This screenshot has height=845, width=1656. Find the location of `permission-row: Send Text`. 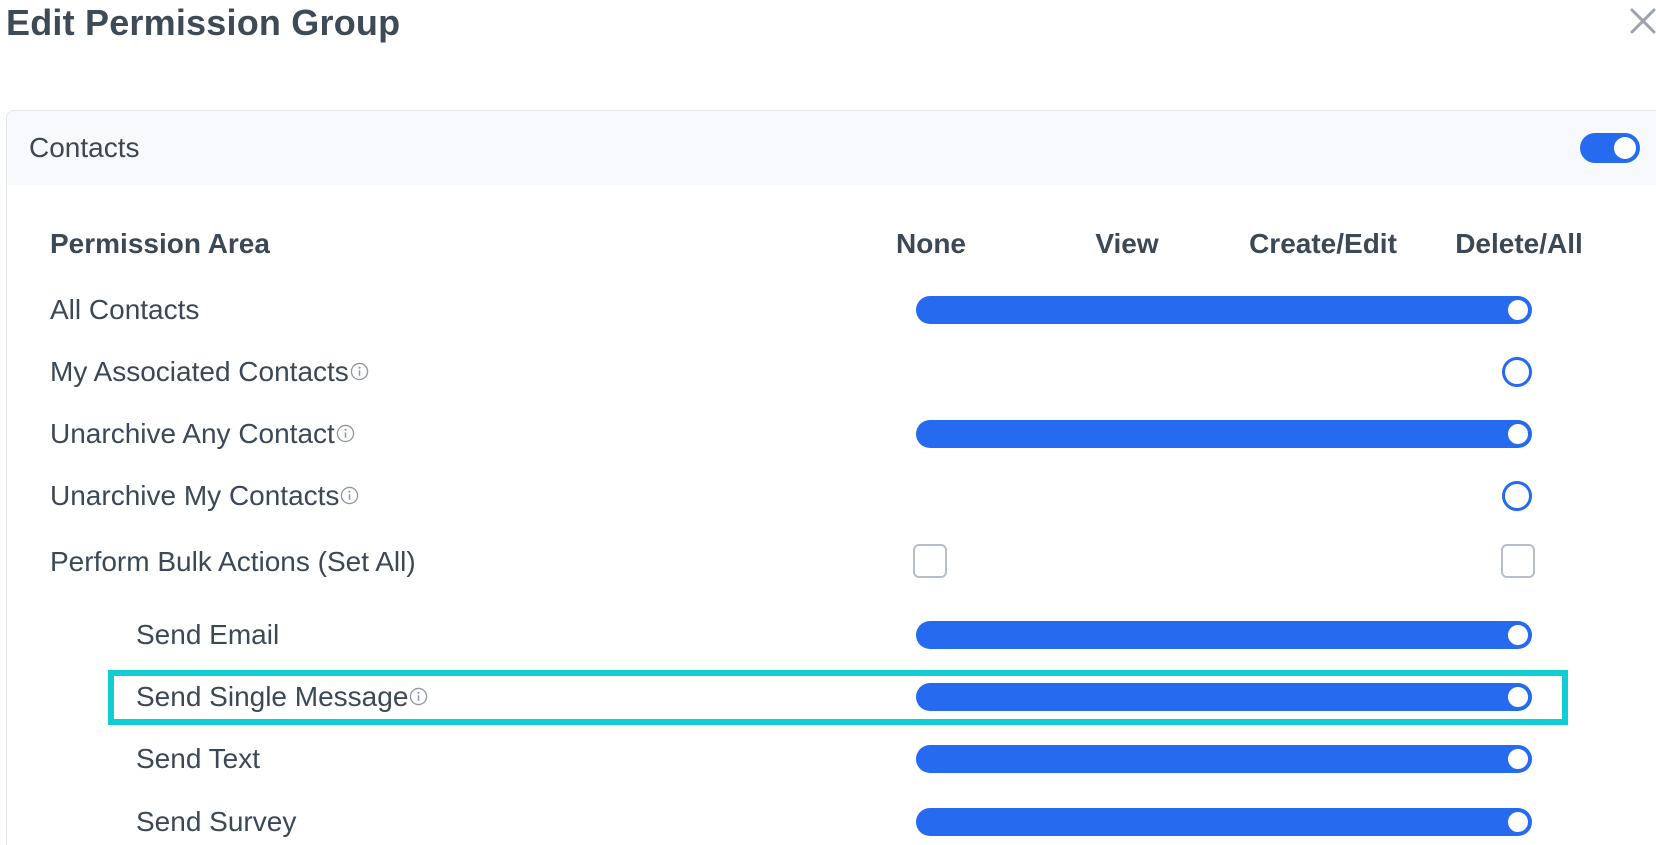

permission-row: Send Text is located at coordinates (828, 759).